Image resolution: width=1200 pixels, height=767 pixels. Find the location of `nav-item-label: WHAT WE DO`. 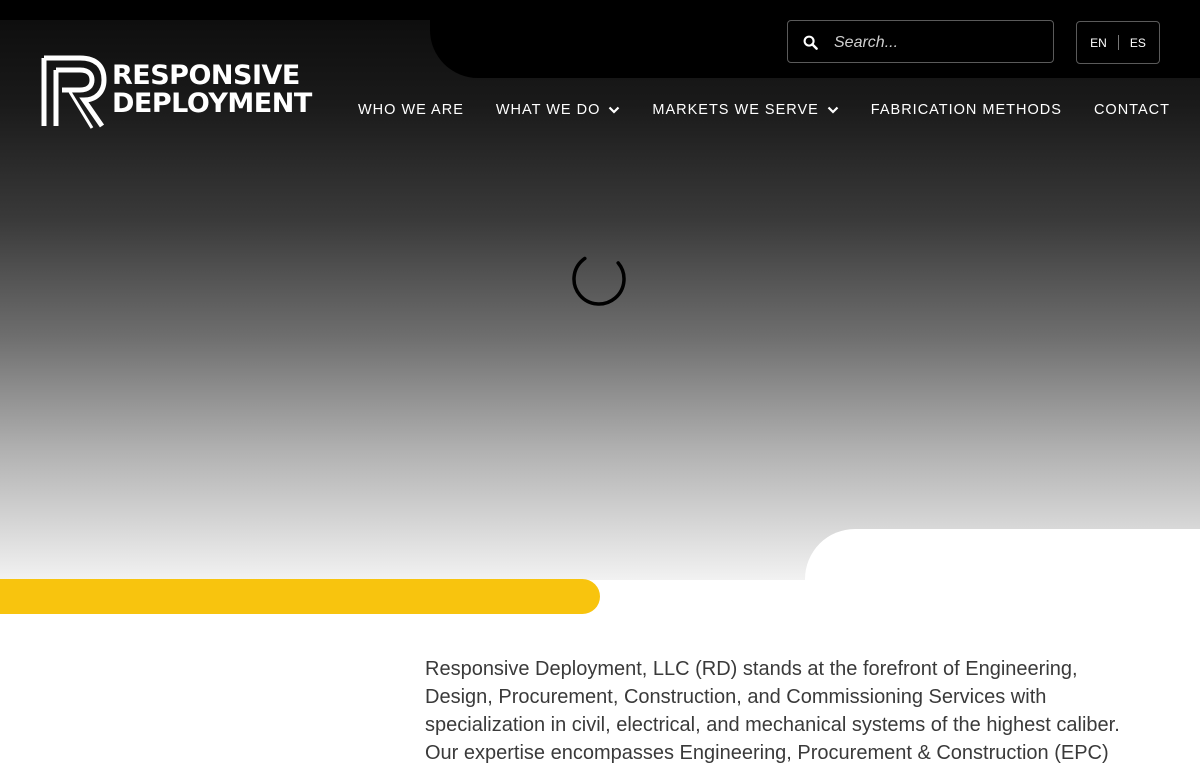

nav-item-label: WHAT WE DO is located at coordinates (548, 110).